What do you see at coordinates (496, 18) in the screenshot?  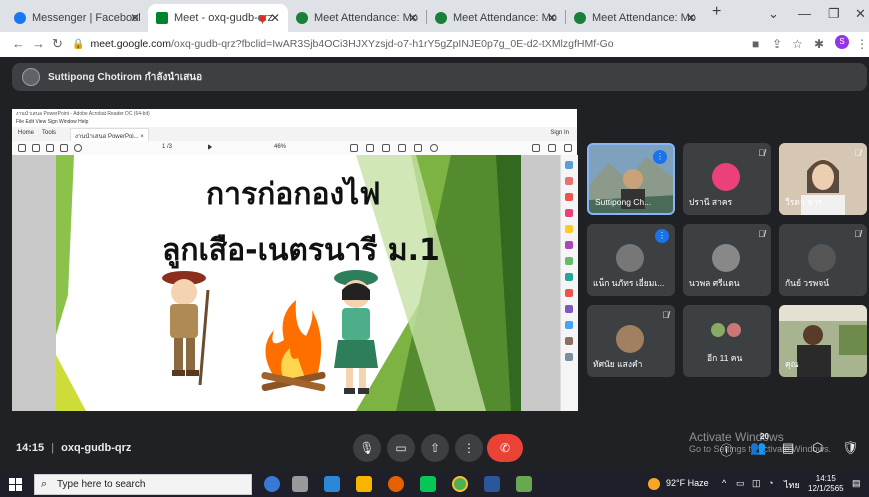 I see `tab-attendance-2: Meet Attendance: Monitor ✕` at bounding box center [496, 18].